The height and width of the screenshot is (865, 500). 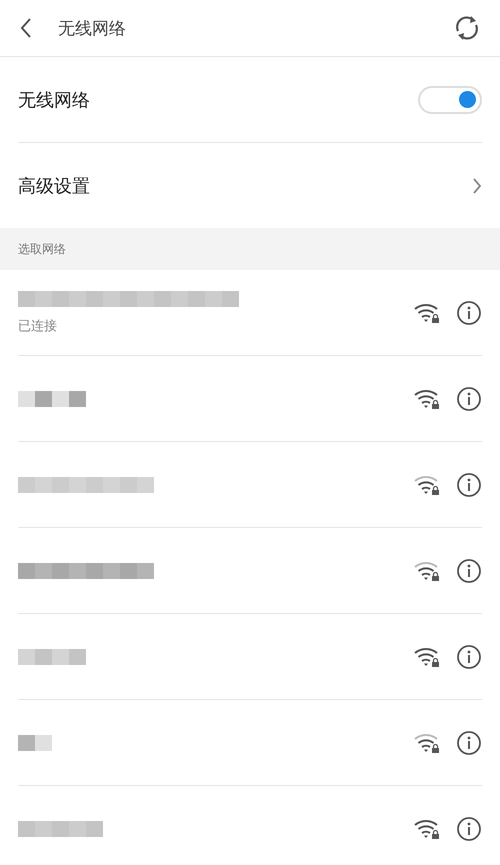 I want to click on section-header: 选取网络, so click(x=250, y=249).